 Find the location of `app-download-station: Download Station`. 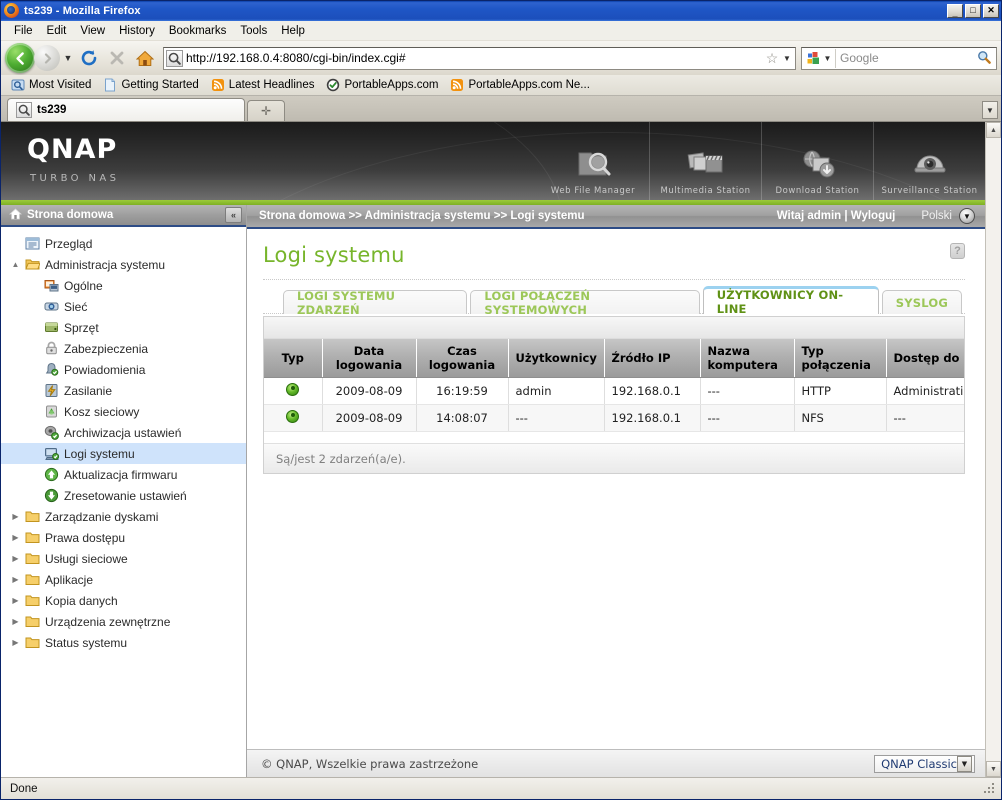

app-download-station: Download Station is located at coordinates (817, 161).